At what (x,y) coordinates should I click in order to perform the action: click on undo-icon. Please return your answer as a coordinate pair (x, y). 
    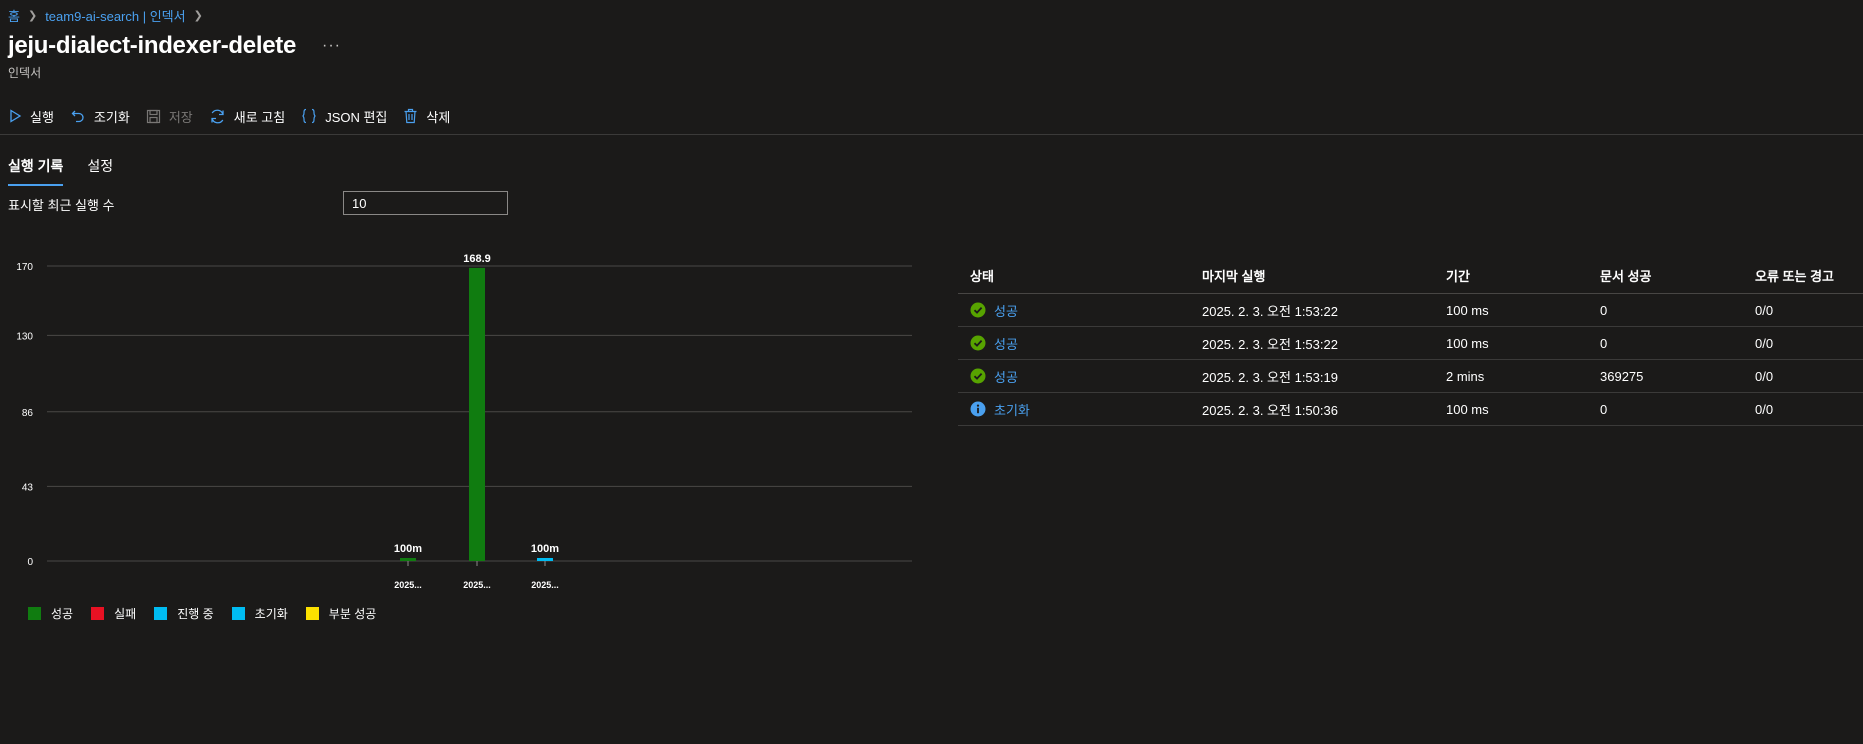
    Looking at the image, I should click on (77, 116).